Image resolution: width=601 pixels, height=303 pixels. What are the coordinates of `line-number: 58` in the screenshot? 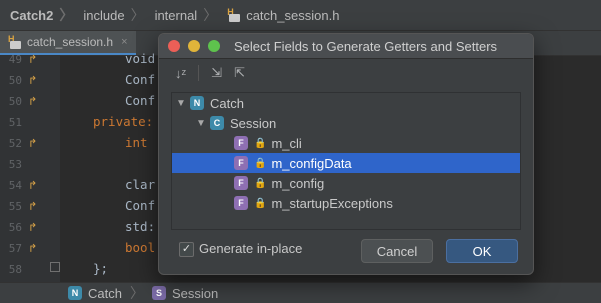 It's located at (15, 269).